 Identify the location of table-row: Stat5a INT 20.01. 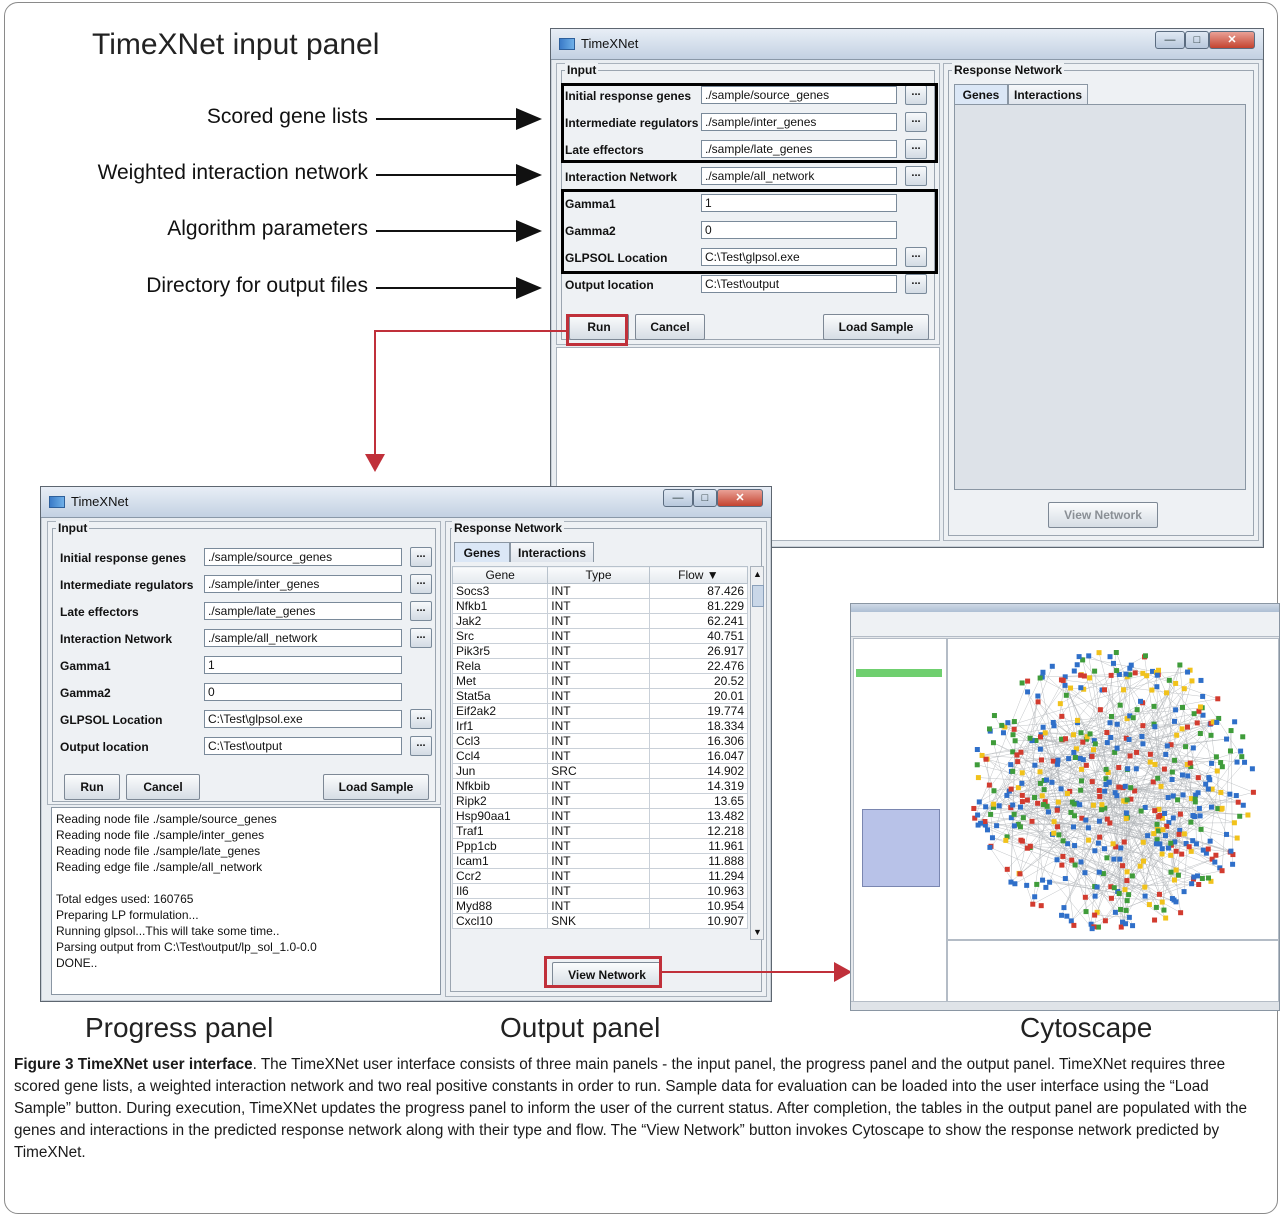
(600, 696).